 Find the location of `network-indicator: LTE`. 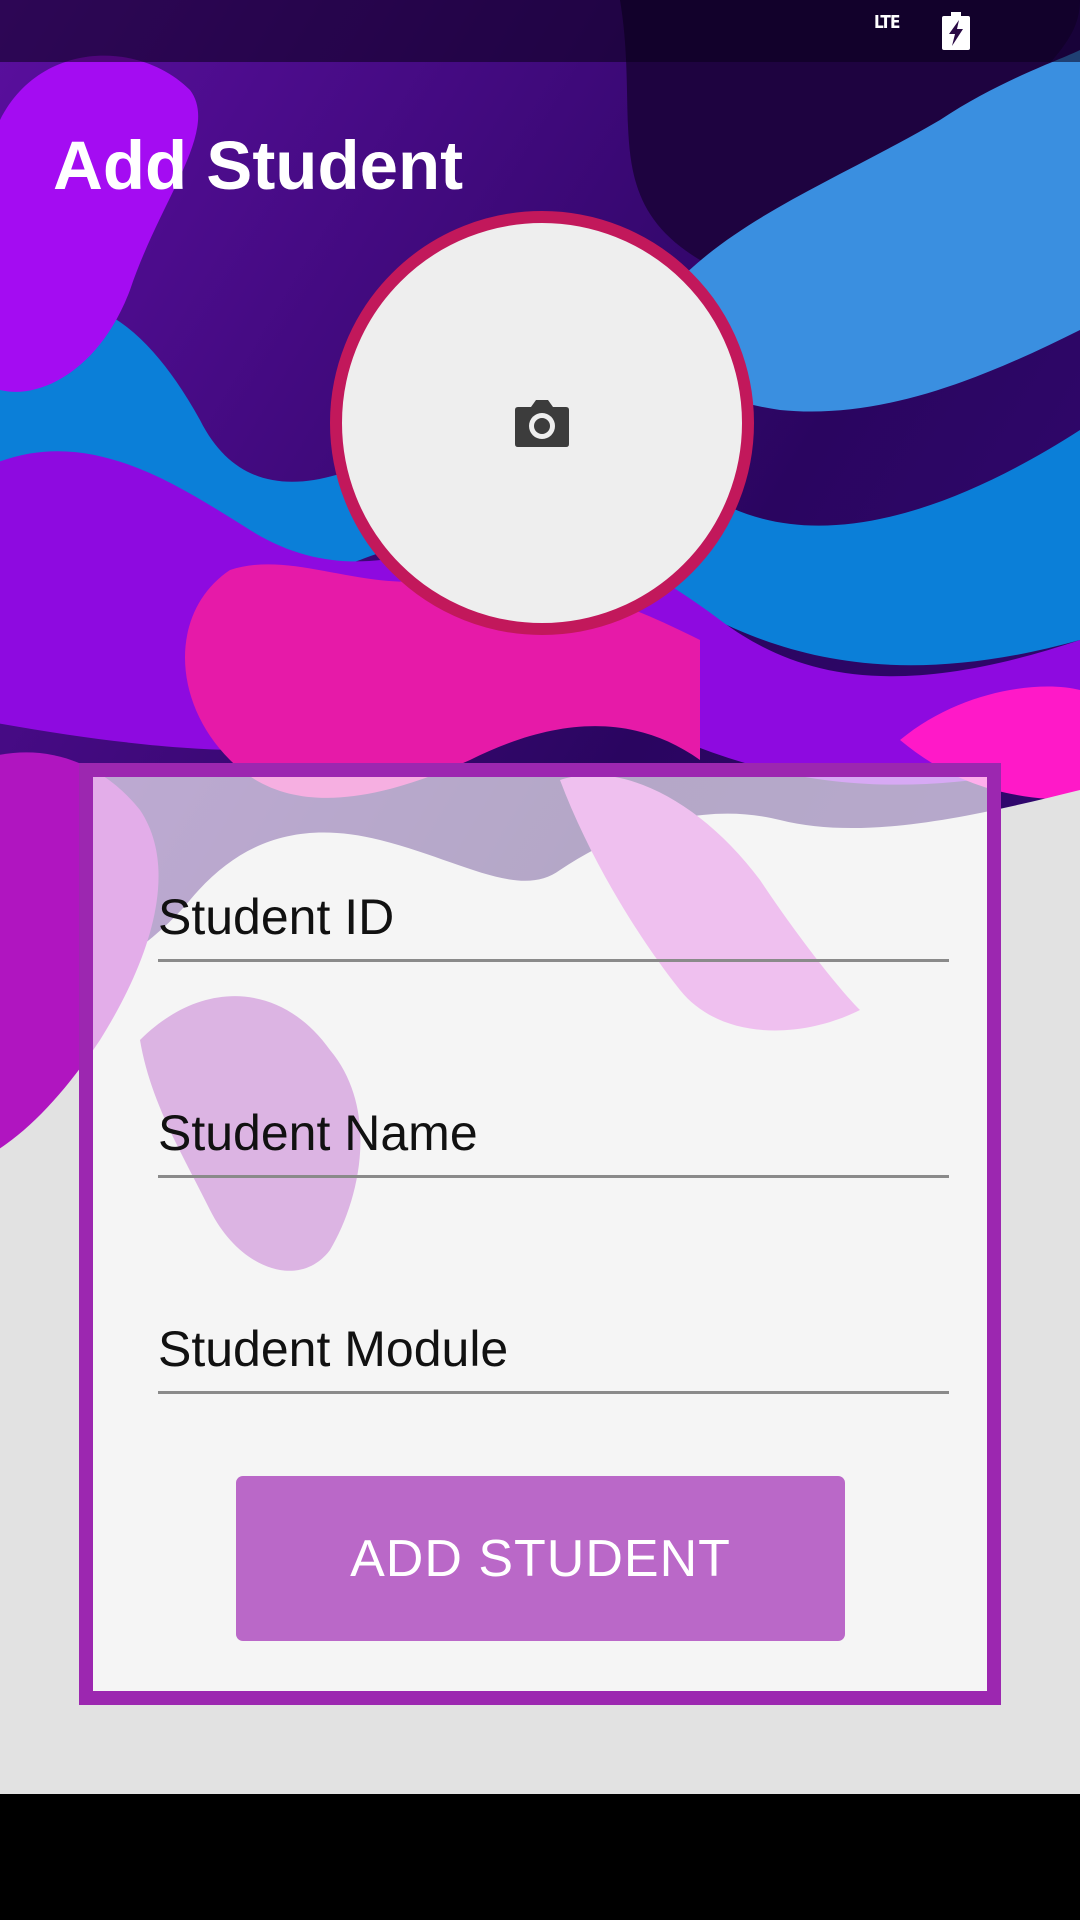

network-indicator: LTE is located at coordinates (887, 22).